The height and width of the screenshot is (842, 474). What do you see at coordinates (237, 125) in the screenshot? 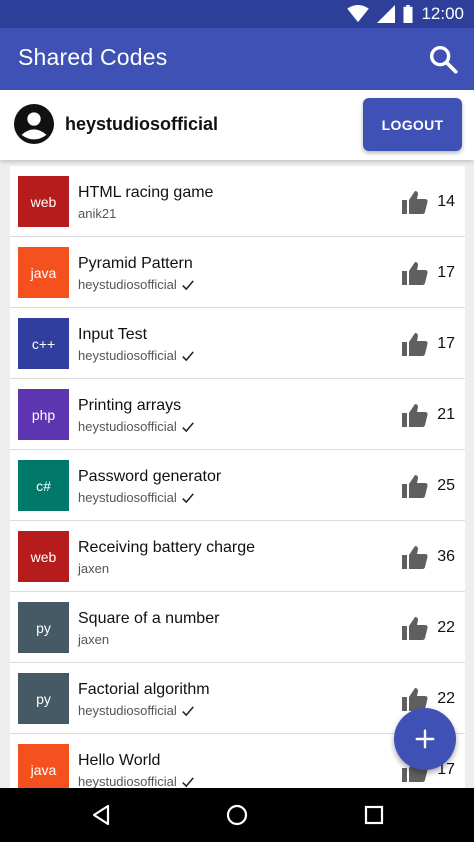
I see `user-bar: heystudiosofficial LOGOUT` at bounding box center [237, 125].